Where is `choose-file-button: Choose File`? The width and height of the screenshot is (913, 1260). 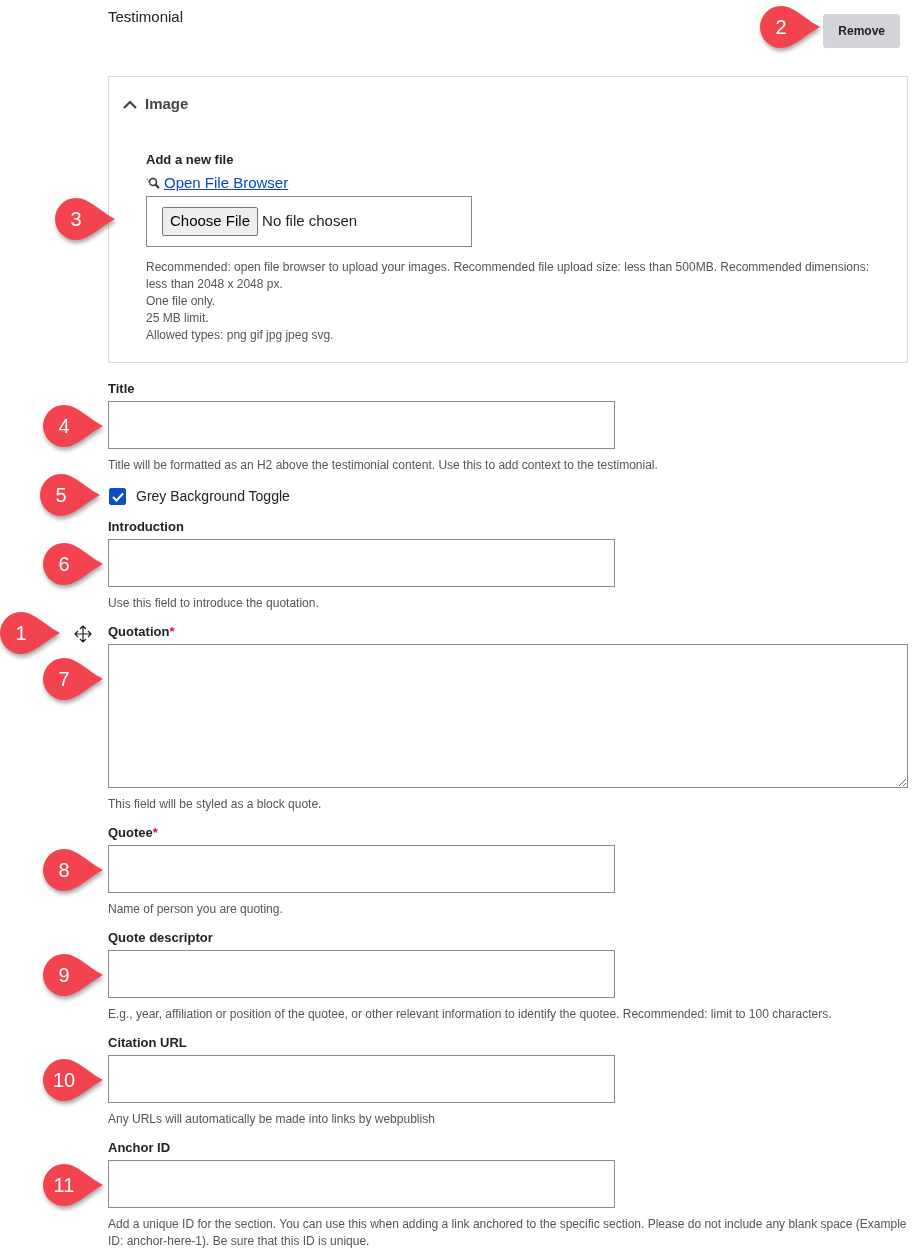
choose-file-button: Choose File is located at coordinates (210, 221).